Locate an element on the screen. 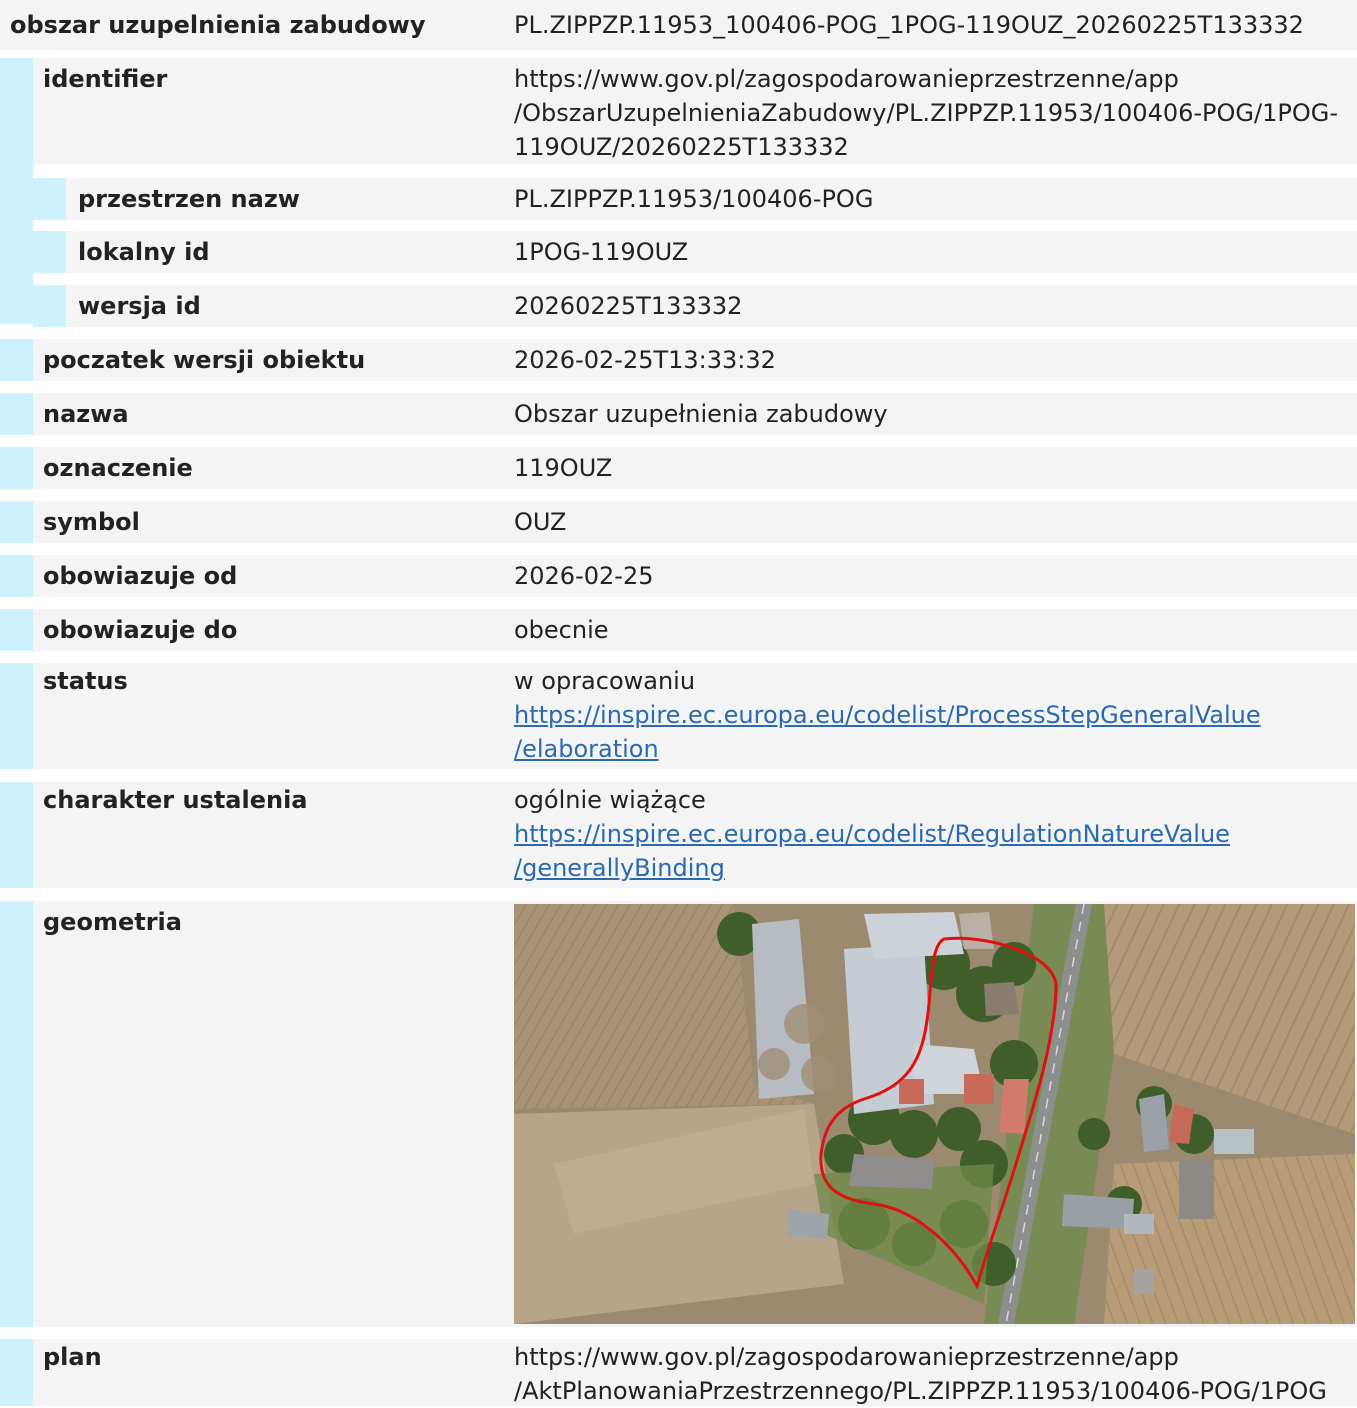 This screenshot has width=1357, height=1408. field-row: symbol OUZ is located at coordinates (678, 522).